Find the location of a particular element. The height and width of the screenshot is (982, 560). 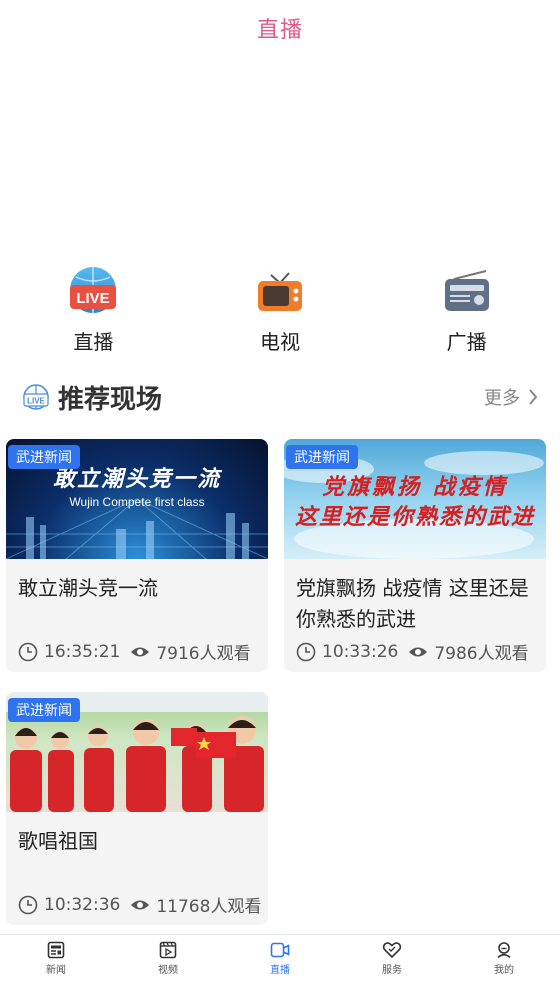

card-meta: 10:32:36 11768人观看 is located at coordinates (139, 904).